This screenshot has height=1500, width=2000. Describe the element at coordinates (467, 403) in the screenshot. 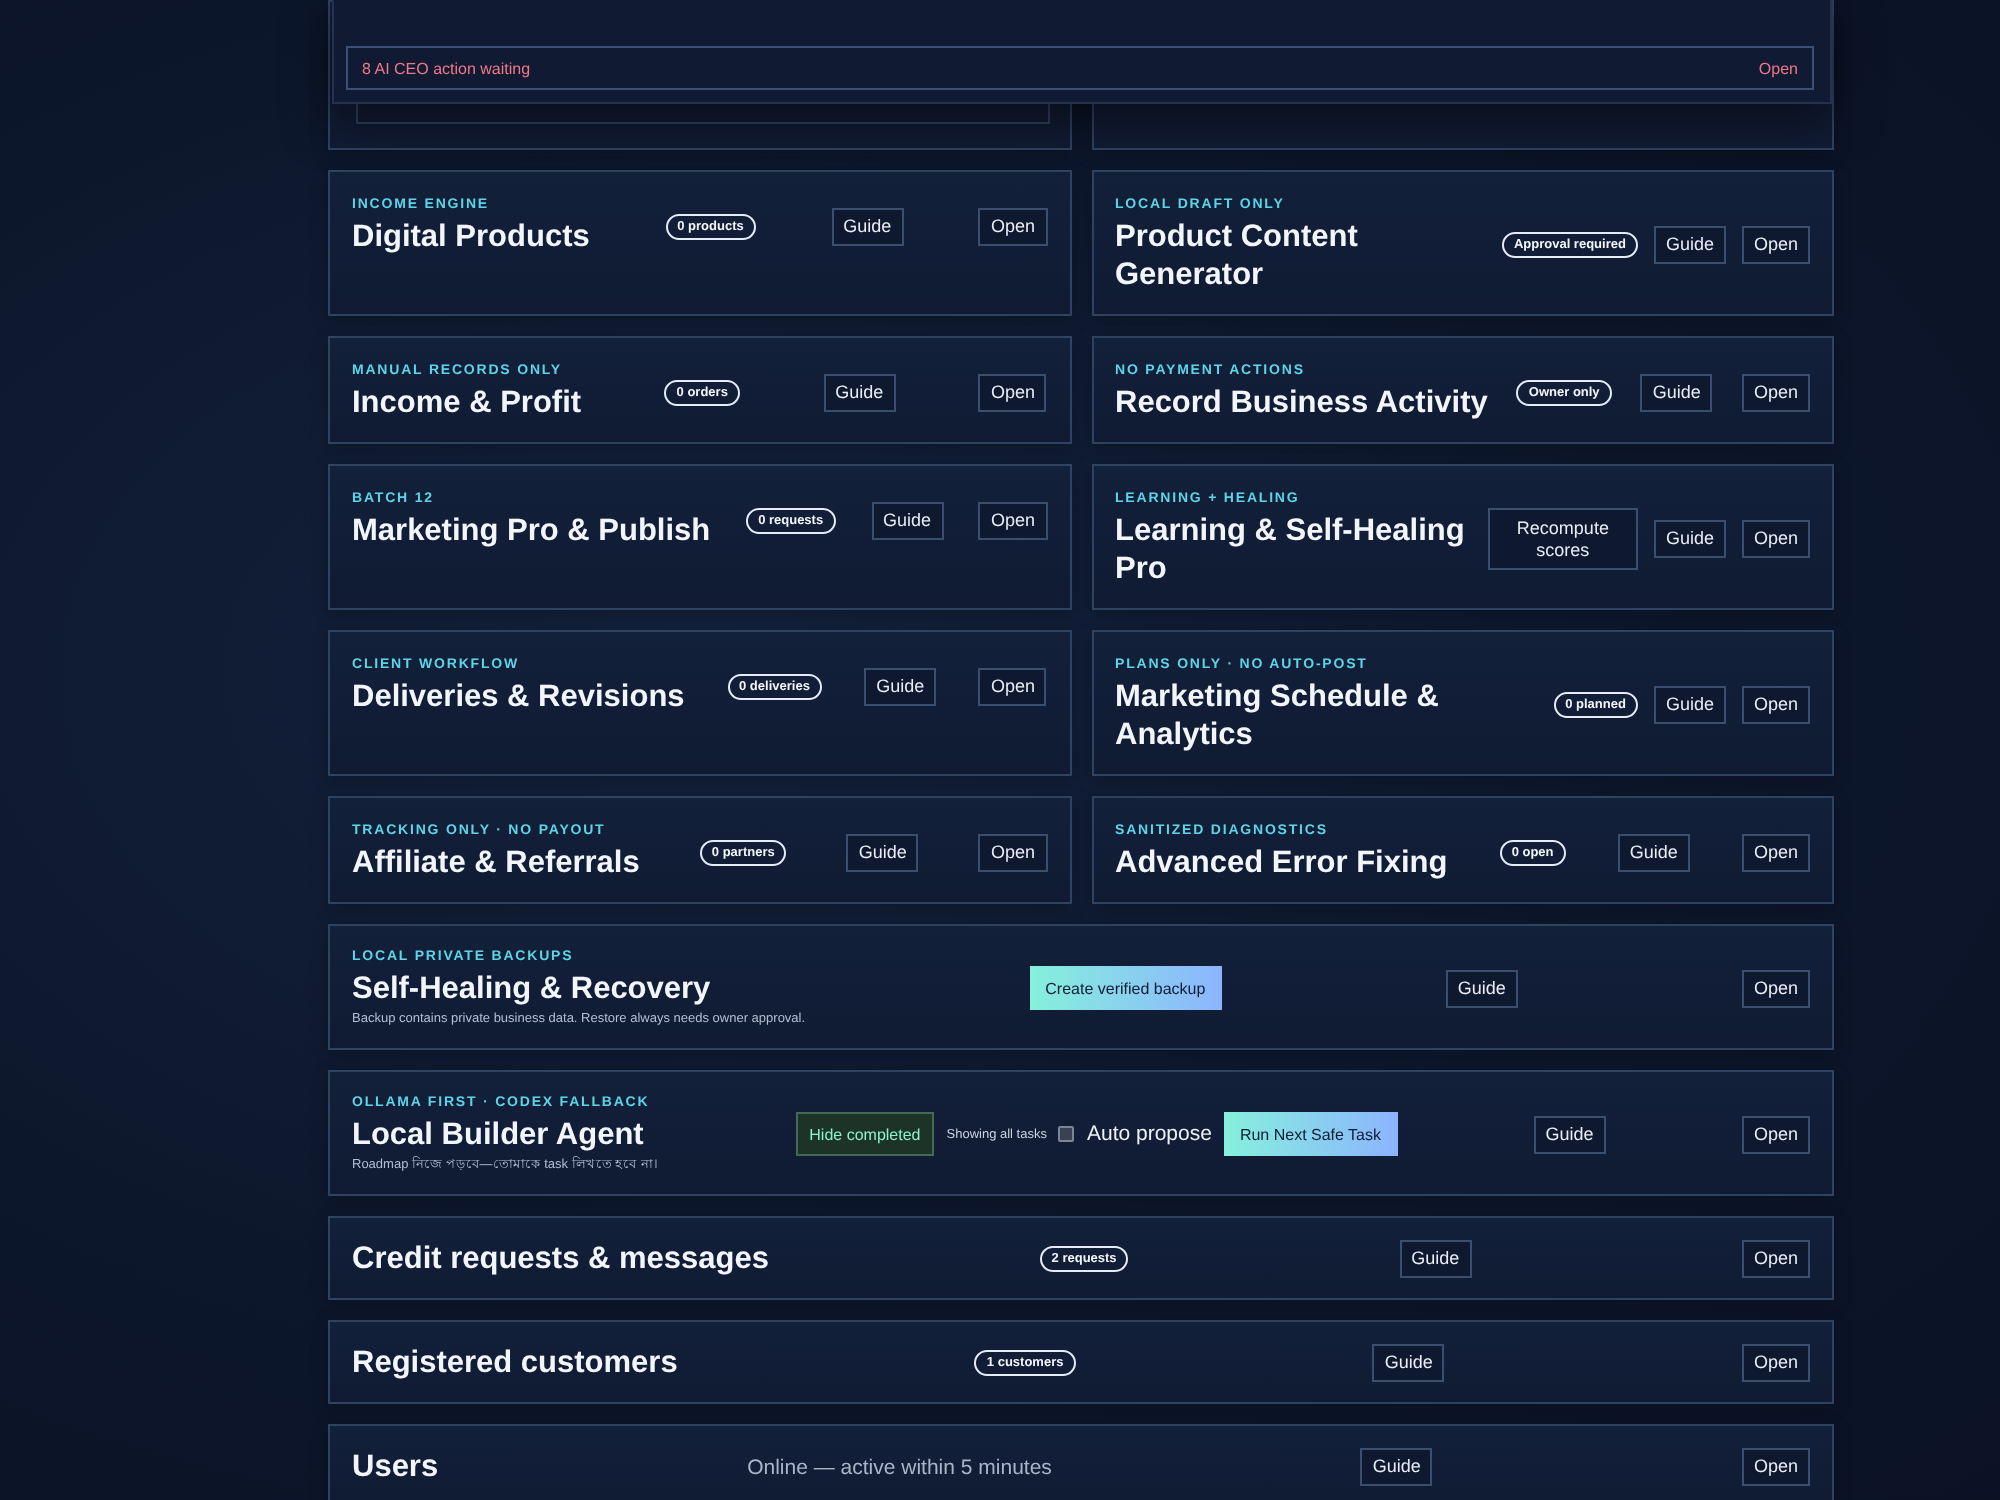

I see `card-title: Income & Profit` at that location.